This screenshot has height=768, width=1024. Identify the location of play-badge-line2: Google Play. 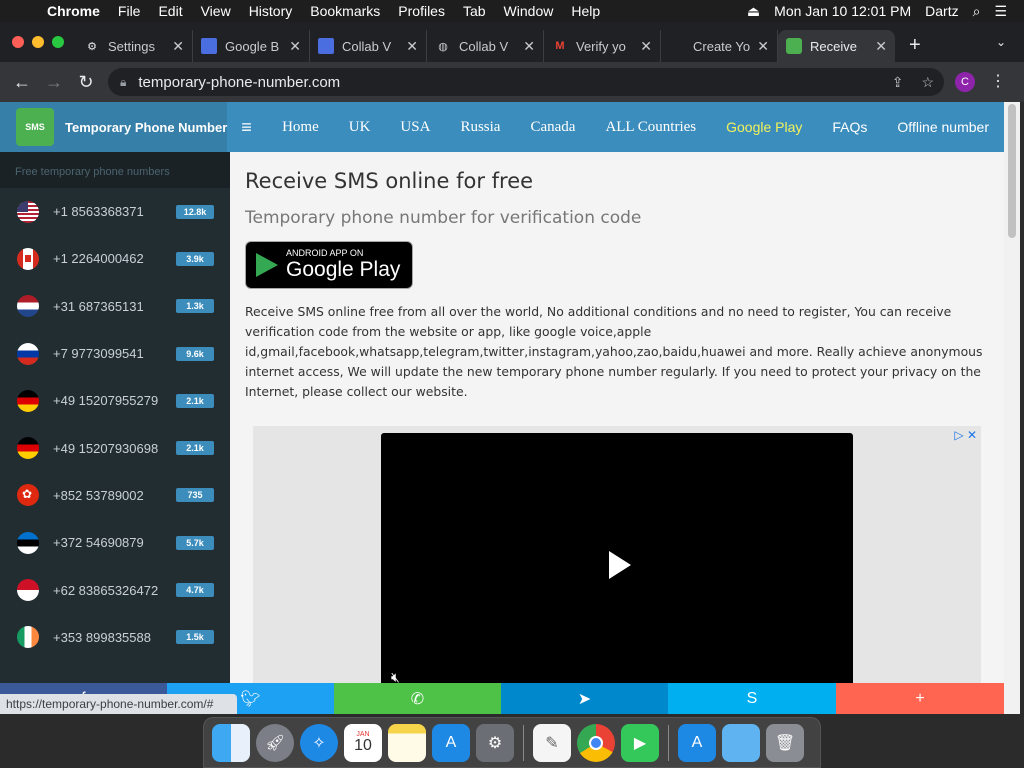
(343, 269).